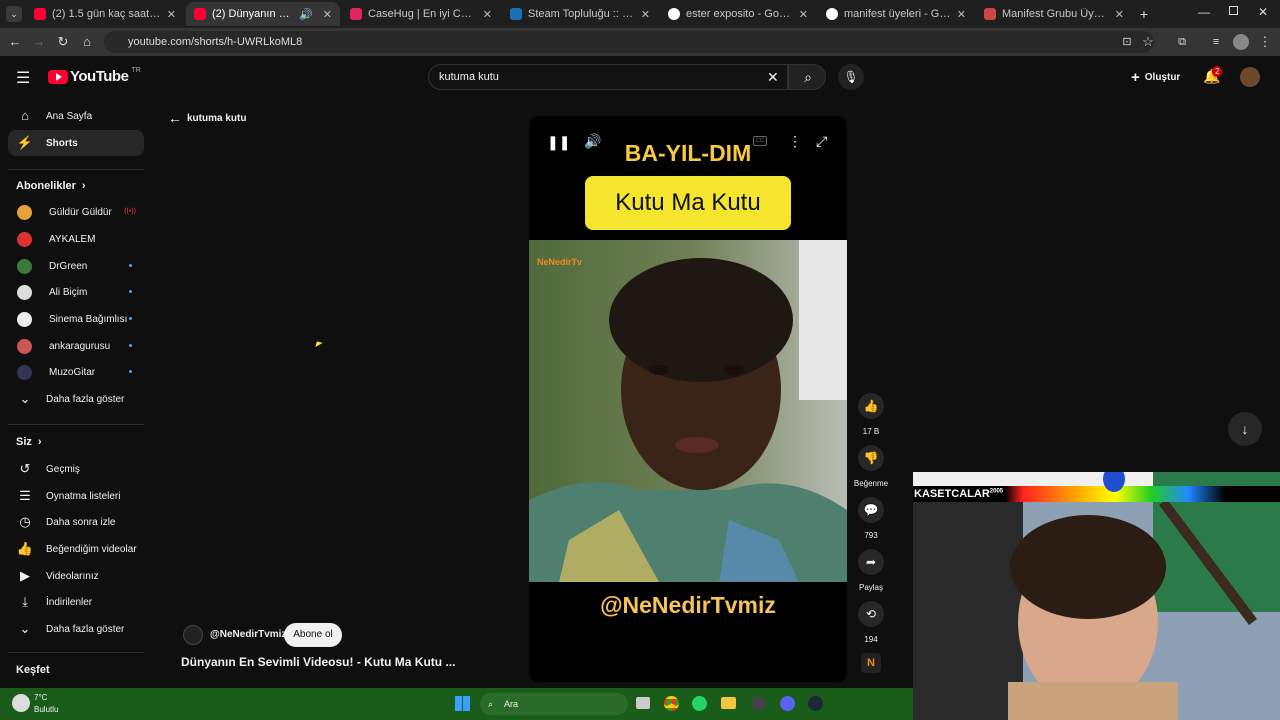 Image resolution: width=1280 pixels, height=720 pixels. I want to click on youtube-favicon-icon, so click(40, 14).